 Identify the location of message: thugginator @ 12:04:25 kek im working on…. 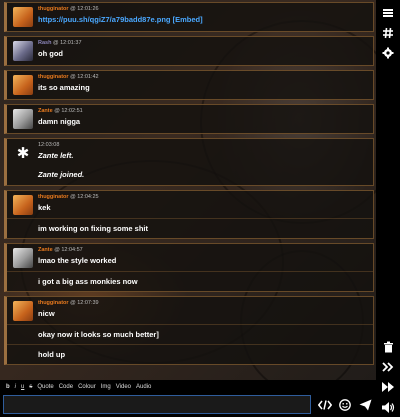
(189, 214).